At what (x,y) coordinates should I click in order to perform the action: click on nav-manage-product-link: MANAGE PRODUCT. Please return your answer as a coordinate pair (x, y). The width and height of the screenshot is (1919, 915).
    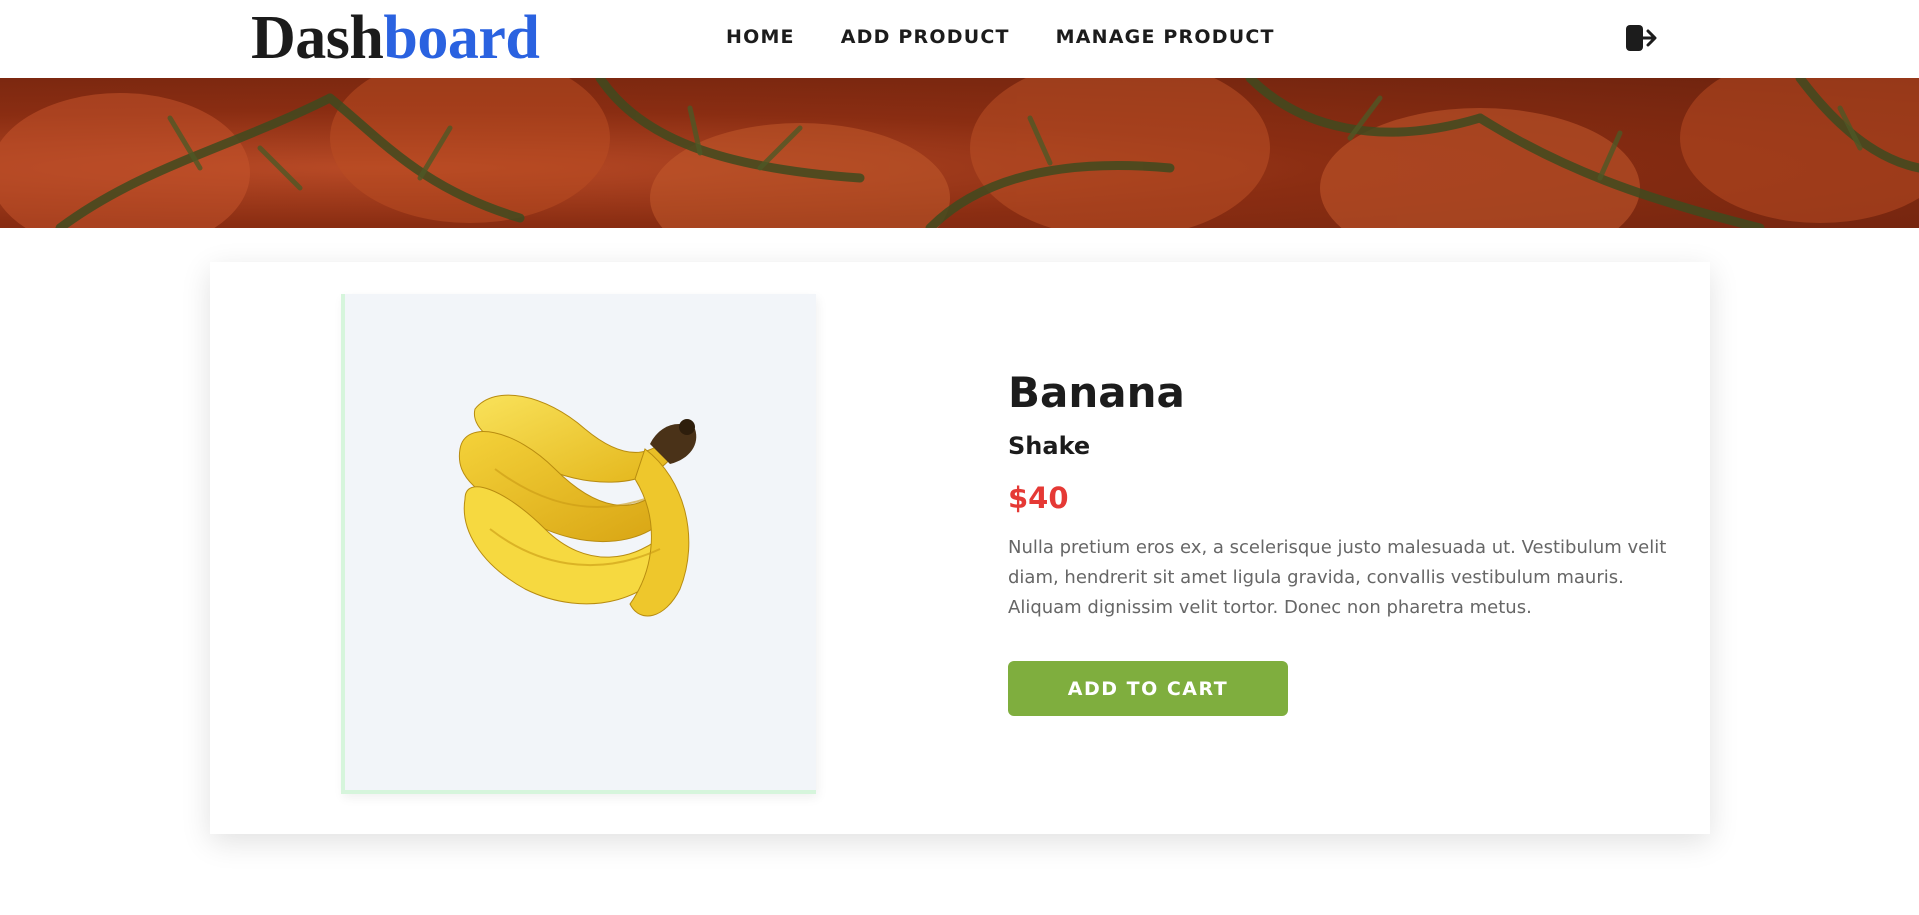
    Looking at the image, I should click on (1165, 37).